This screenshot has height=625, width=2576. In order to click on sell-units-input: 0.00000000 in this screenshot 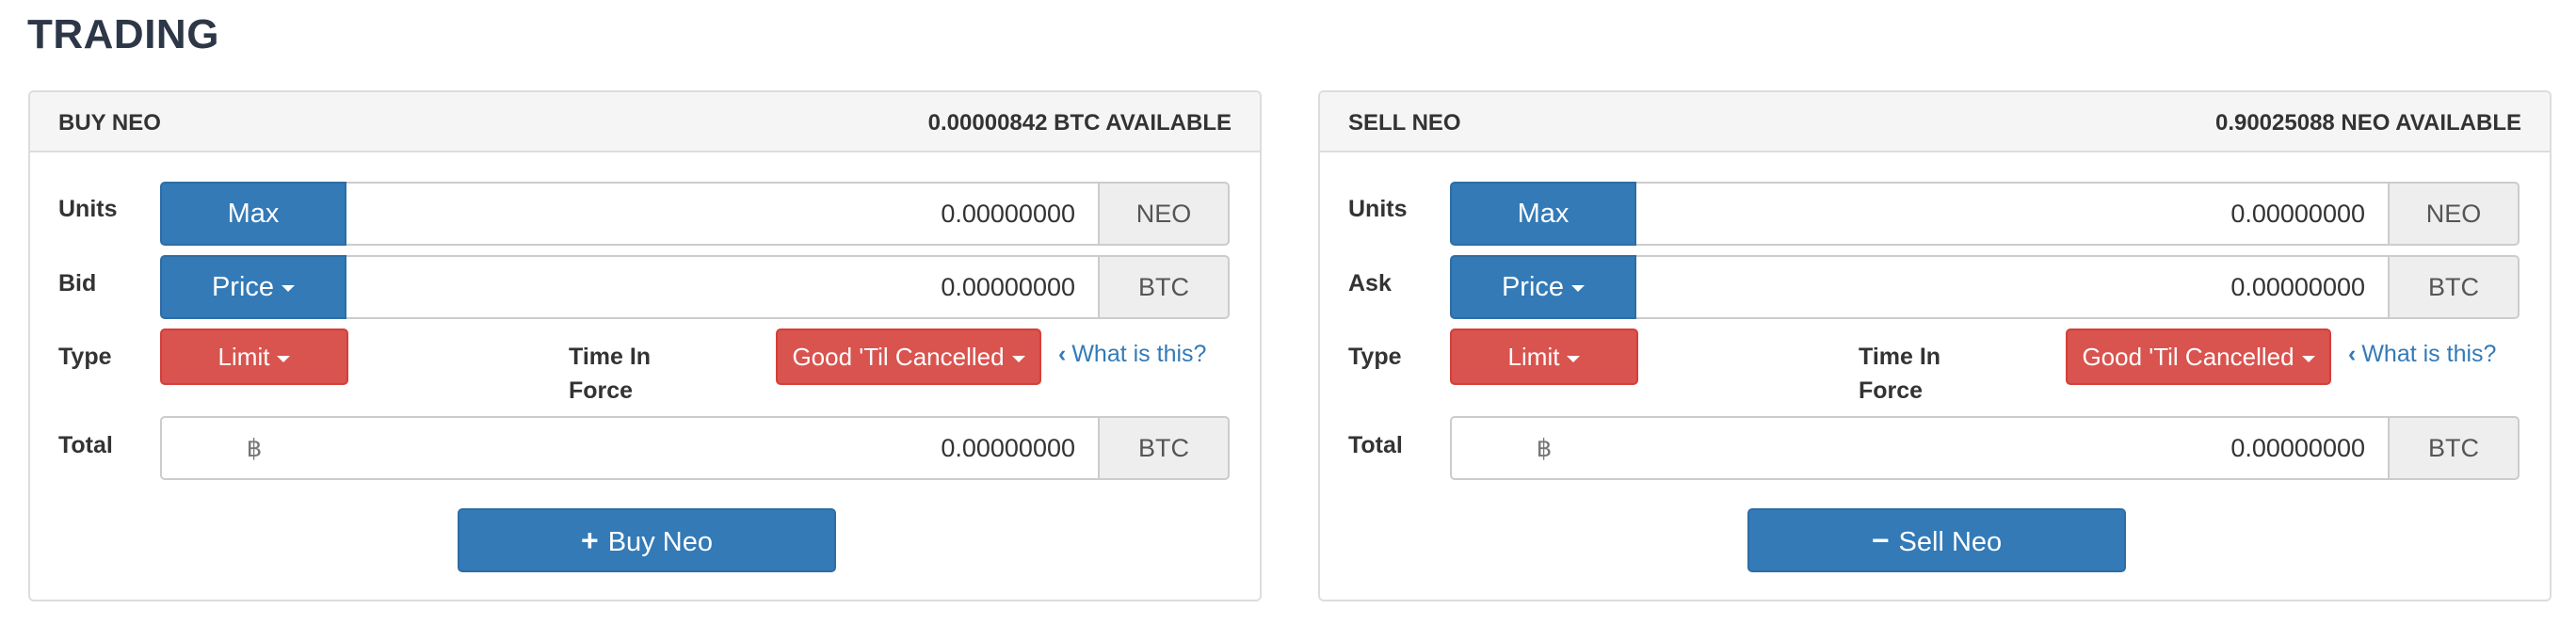, I will do `click(2013, 214)`.